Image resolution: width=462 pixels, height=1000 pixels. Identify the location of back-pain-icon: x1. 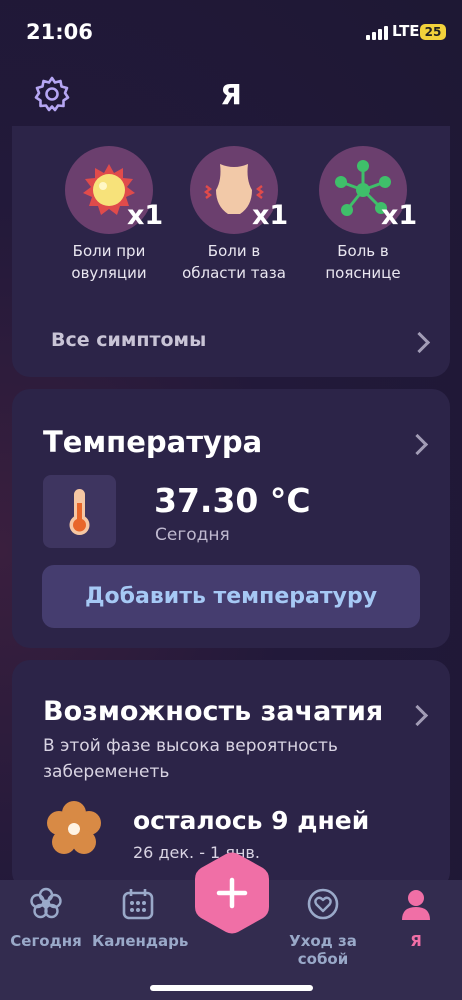
(368, 190).